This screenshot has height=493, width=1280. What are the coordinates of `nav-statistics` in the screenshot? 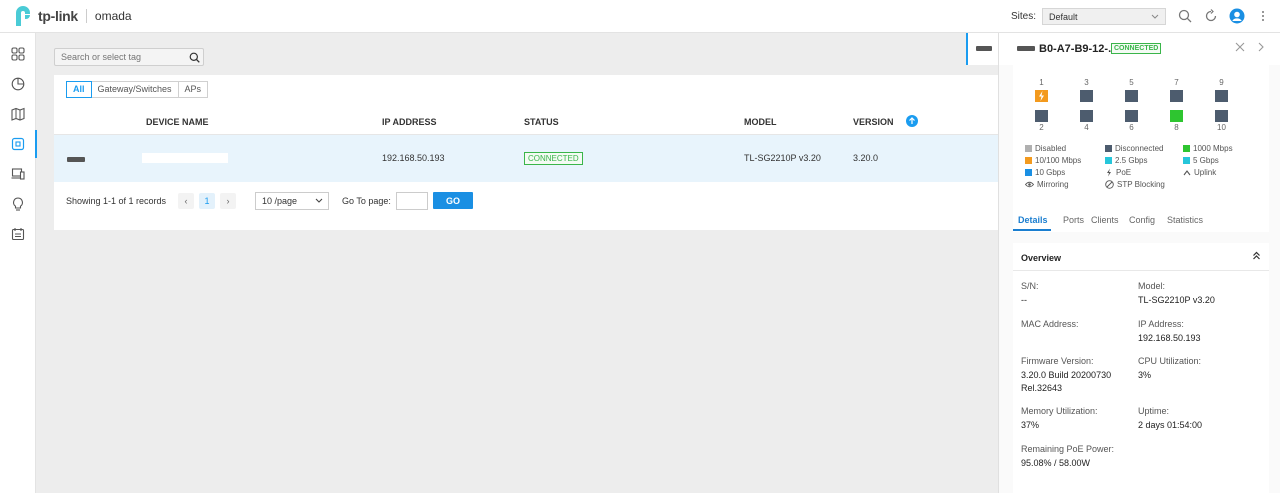 It's located at (18, 84).